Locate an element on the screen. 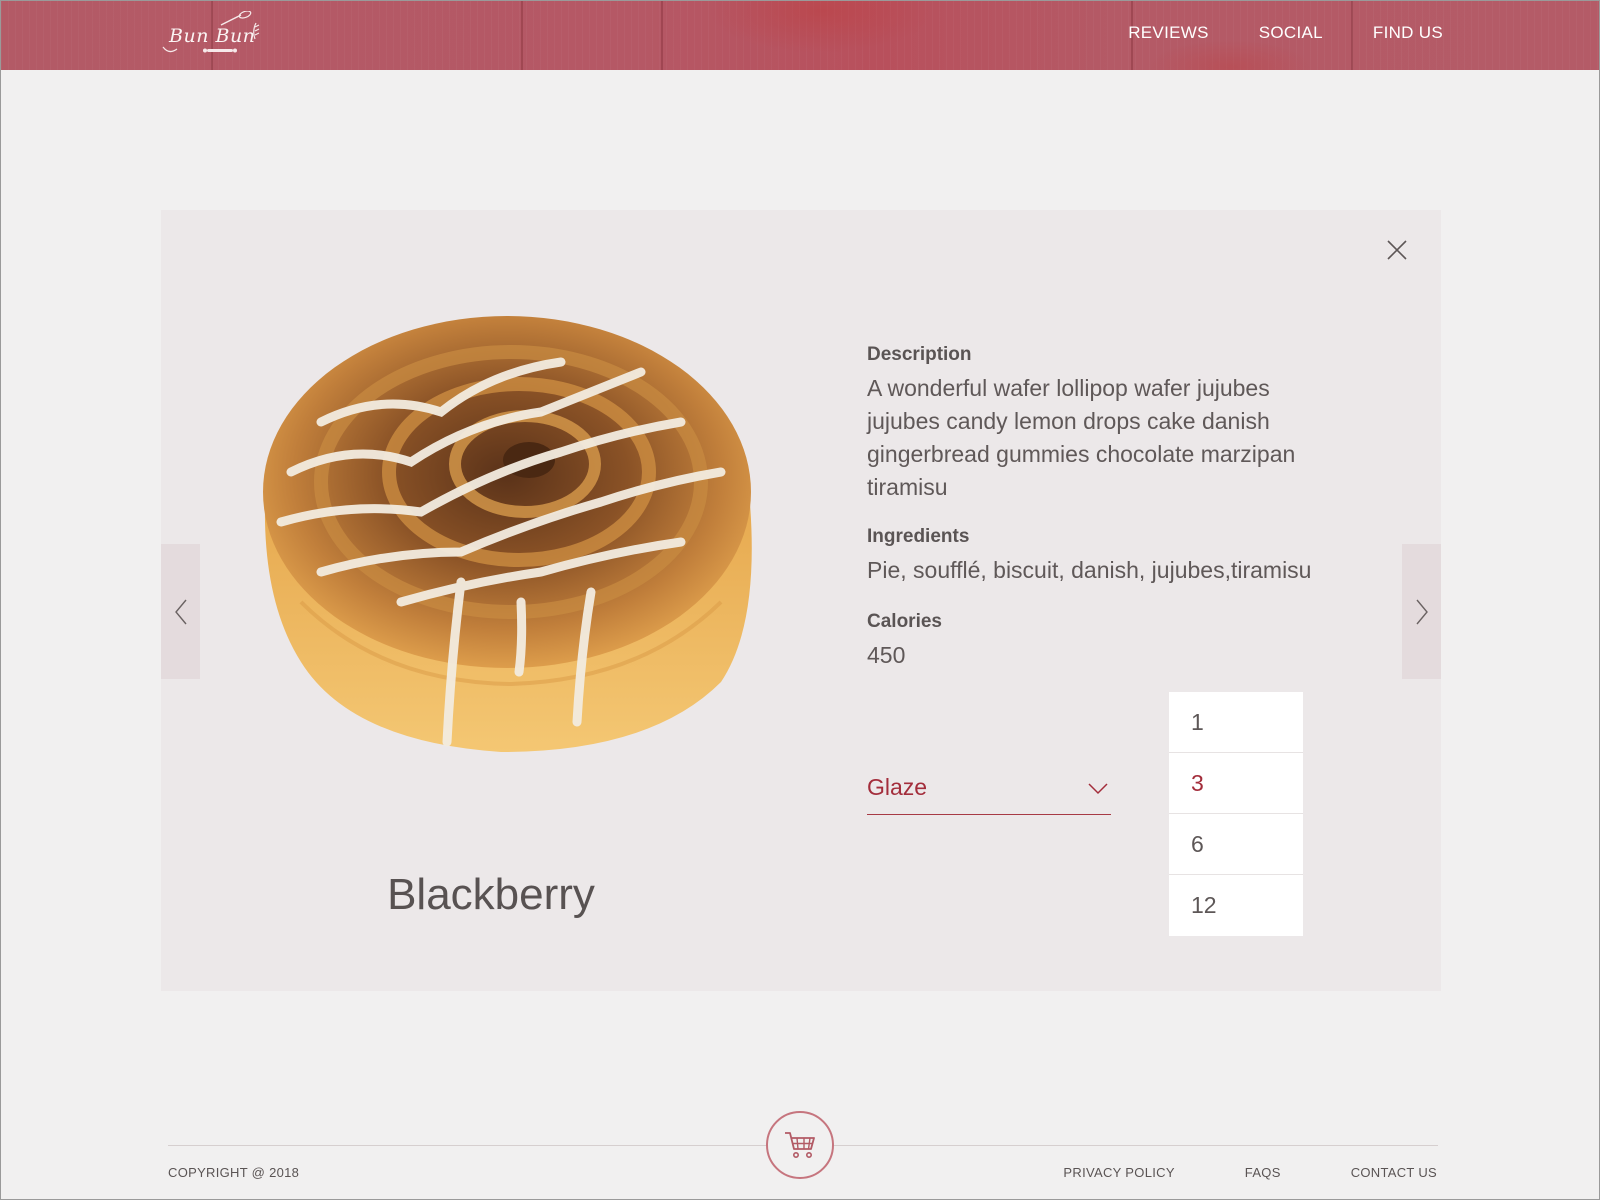 The height and width of the screenshot is (1200, 1600). chevron-left-icon is located at coordinates (180, 611).